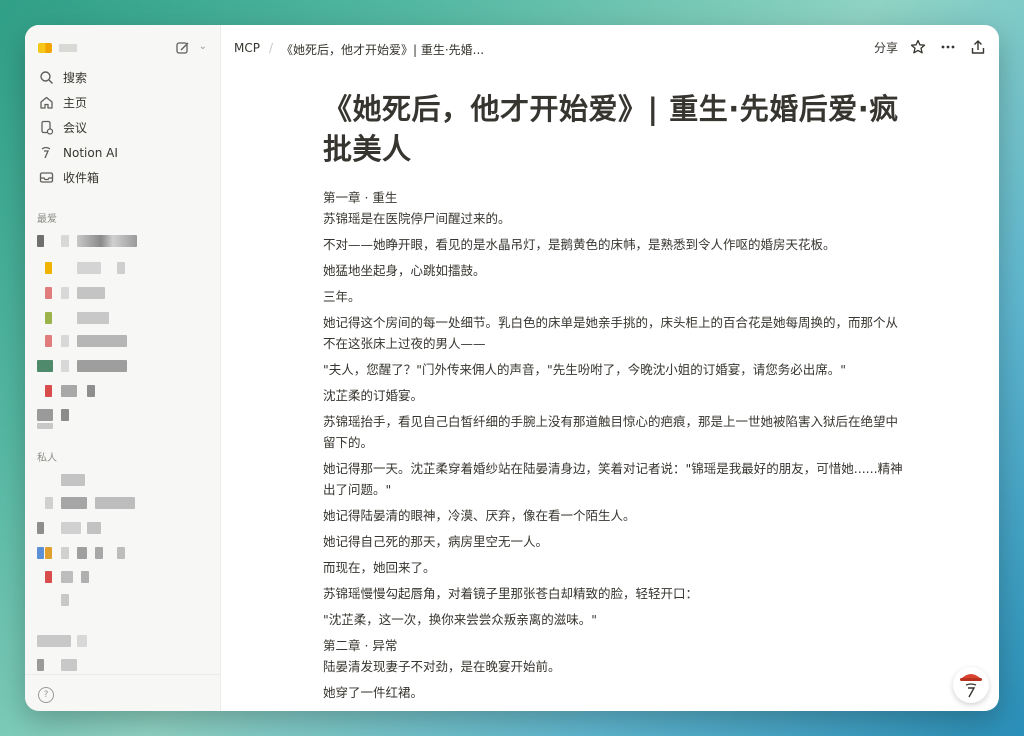  What do you see at coordinates (123, 102) in the screenshot?
I see `sidebar-item-home: 主页` at bounding box center [123, 102].